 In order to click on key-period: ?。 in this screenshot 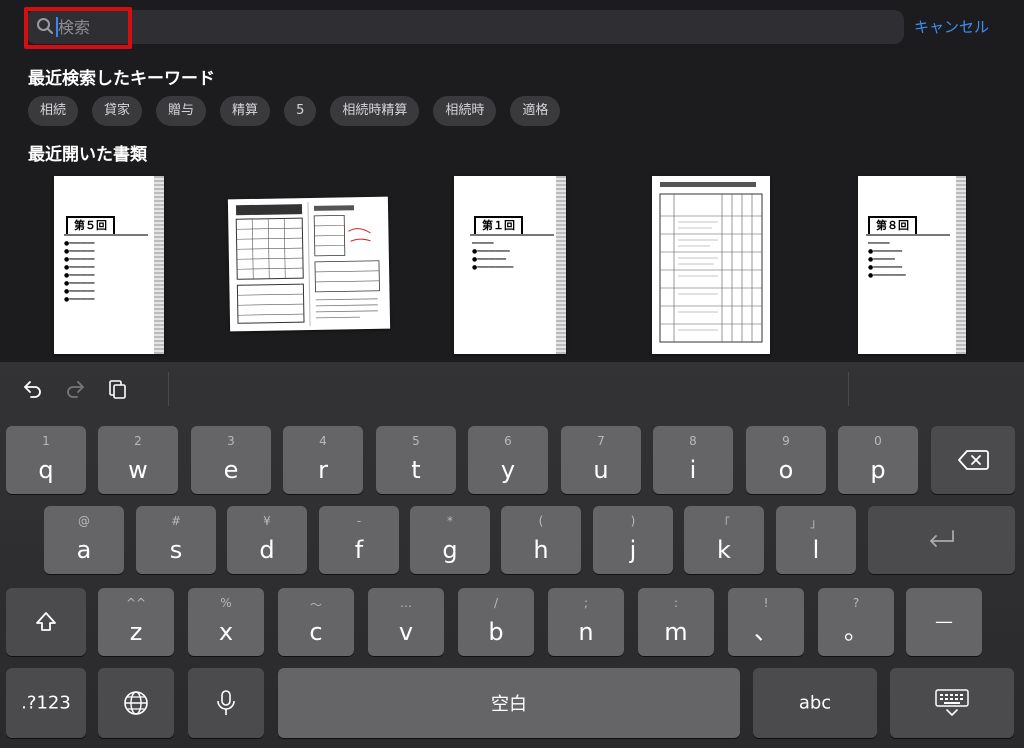, I will do `click(856, 622)`.